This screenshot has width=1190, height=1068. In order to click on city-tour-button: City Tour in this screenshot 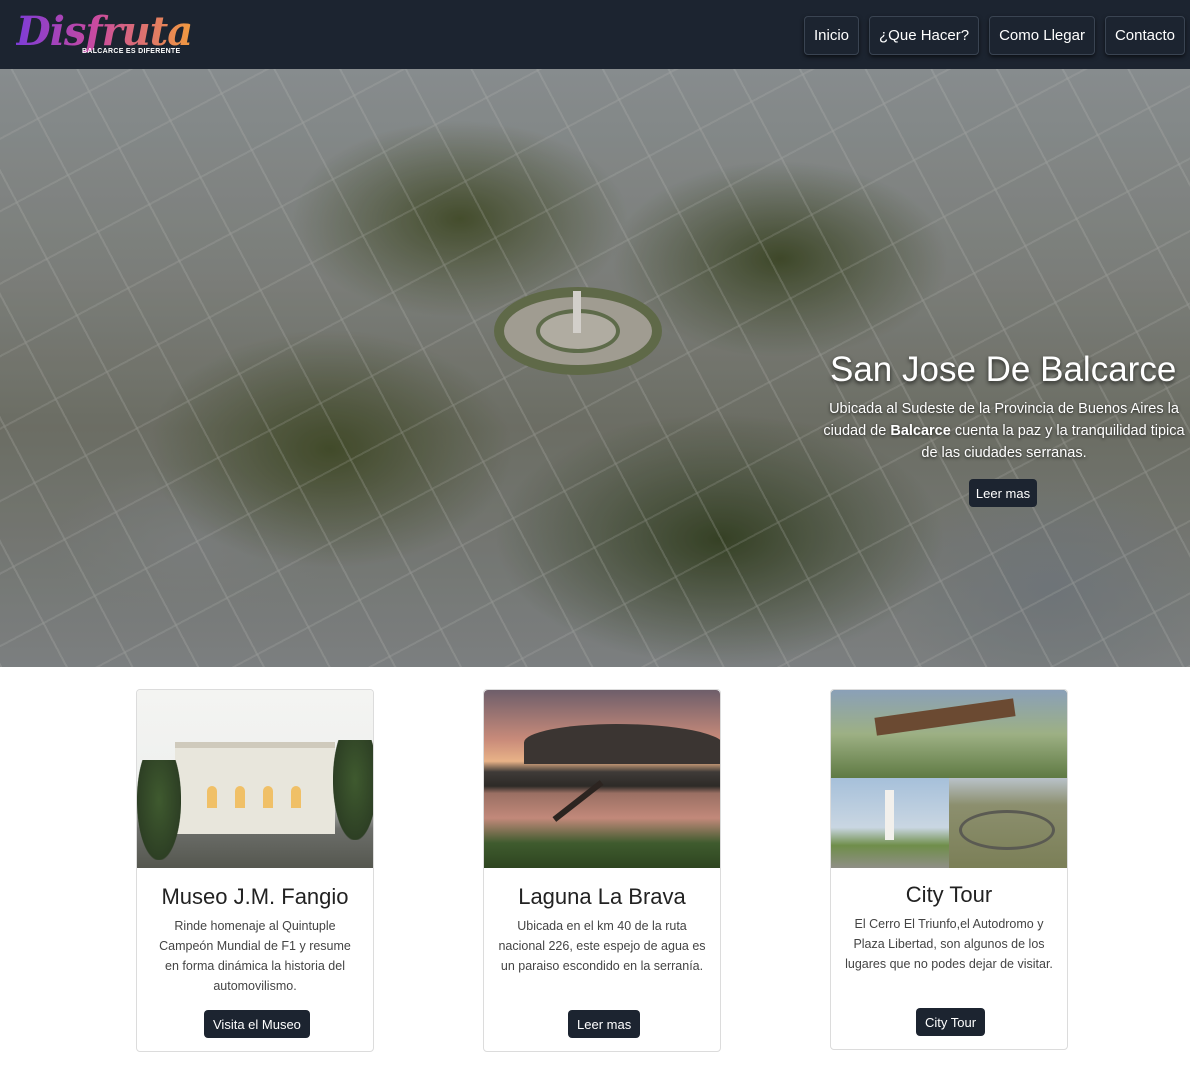, I will do `click(951, 1022)`.